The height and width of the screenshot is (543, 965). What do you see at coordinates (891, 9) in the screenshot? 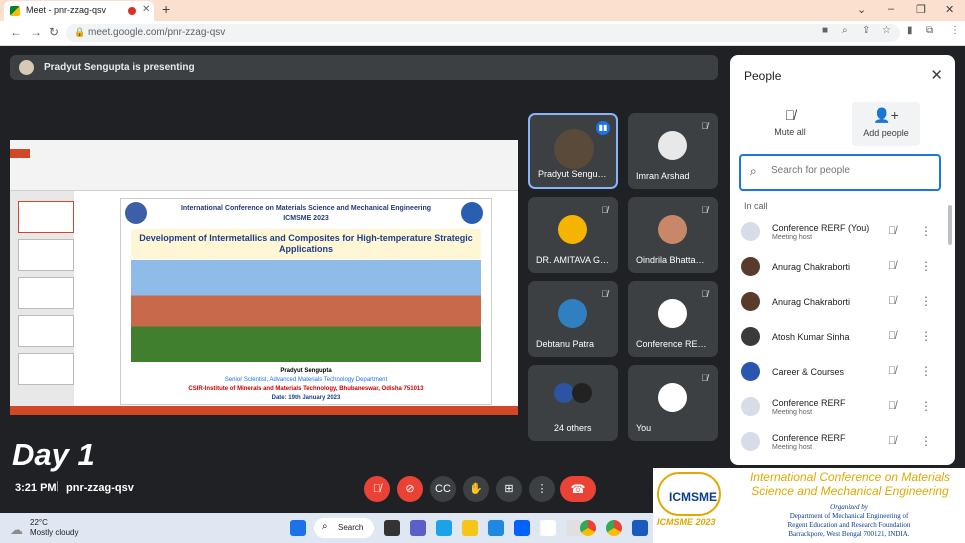
I see `minimize-button: –` at bounding box center [891, 9].